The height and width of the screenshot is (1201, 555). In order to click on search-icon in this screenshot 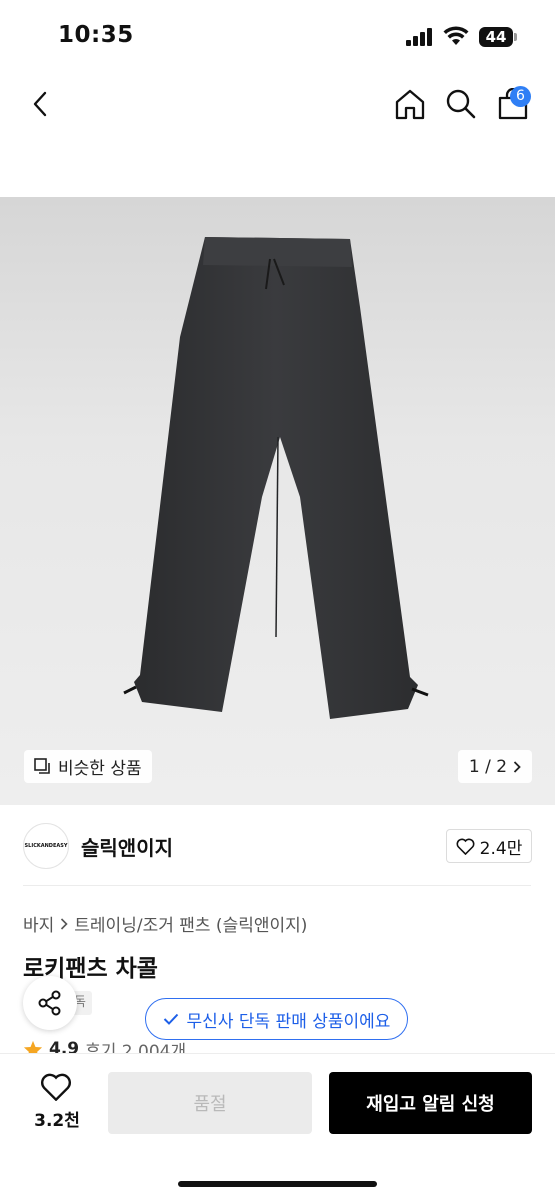, I will do `click(461, 104)`.